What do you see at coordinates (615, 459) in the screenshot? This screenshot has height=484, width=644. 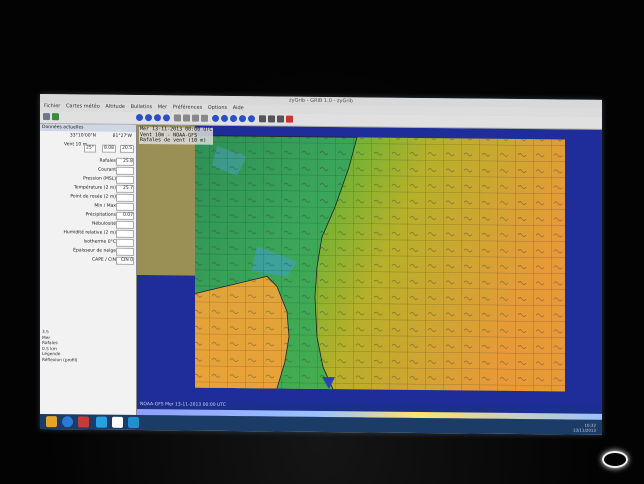 I see `power-led-ring` at bounding box center [615, 459].